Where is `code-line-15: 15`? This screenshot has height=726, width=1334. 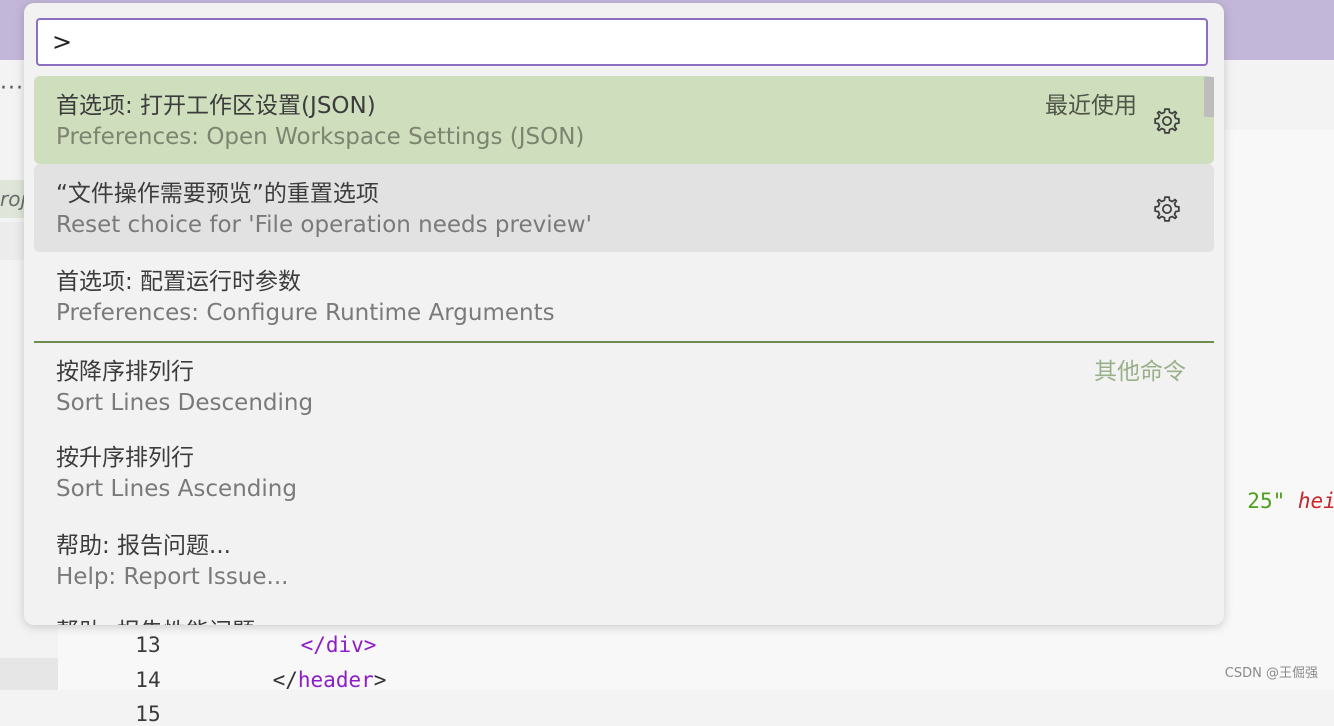
code-line-15: 15 is located at coordinates (135, 704).